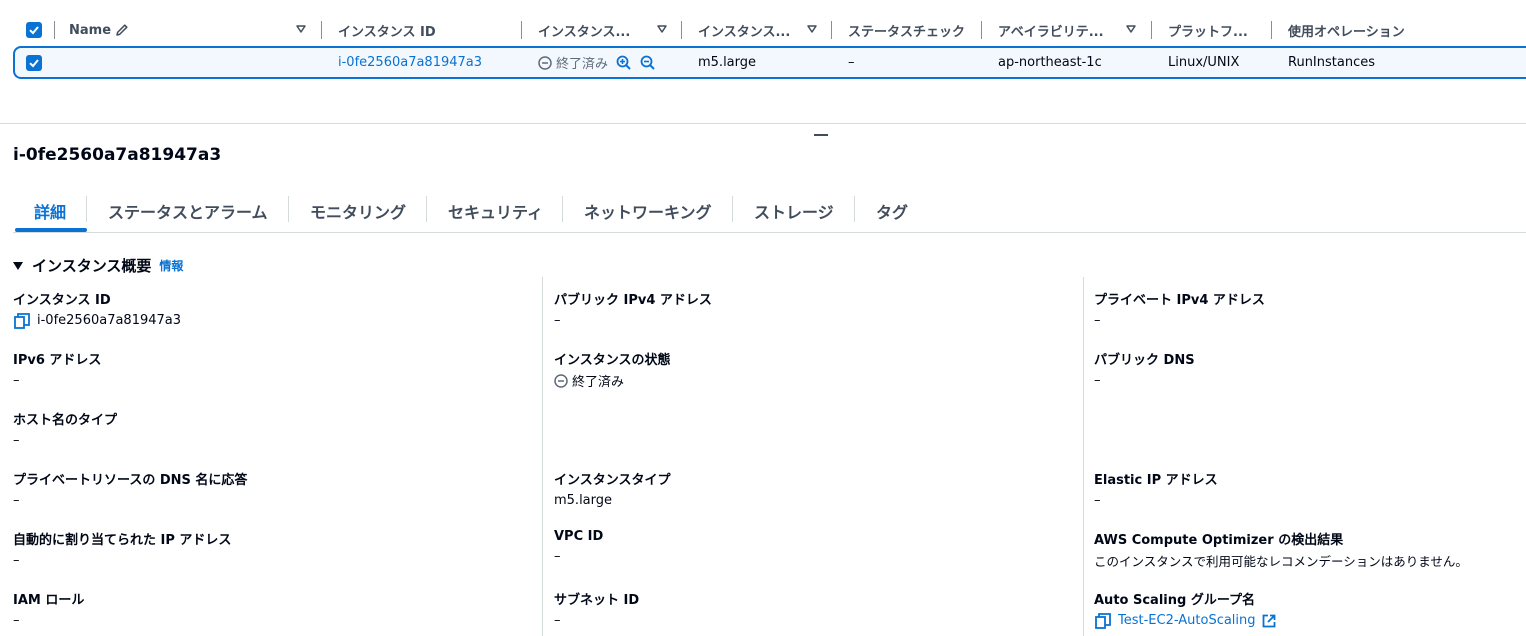 The image size is (1526, 636). What do you see at coordinates (1144, 360) in the screenshot?
I see `field-label: パブリック DNS` at bounding box center [1144, 360].